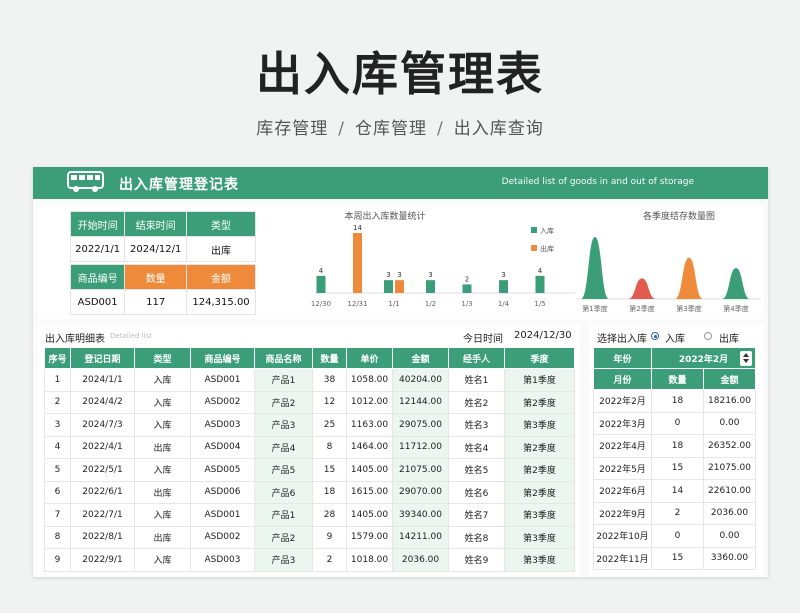 This screenshot has width=800, height=613. I want to click on table-cell: ASD001, so click(222, 380).